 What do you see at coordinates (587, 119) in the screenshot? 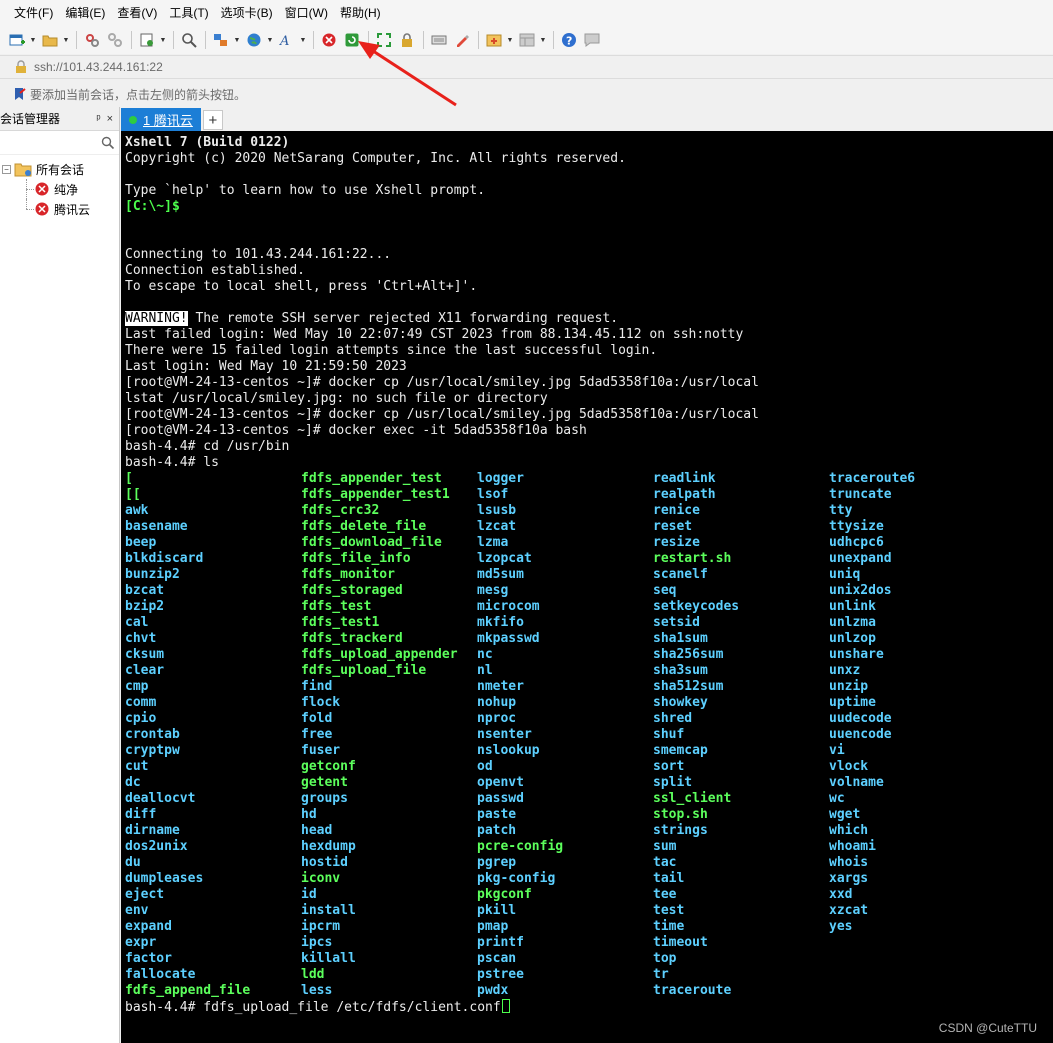
I see `tab-bar: 1 腾讯云 +` at bounding box center [587, 119].